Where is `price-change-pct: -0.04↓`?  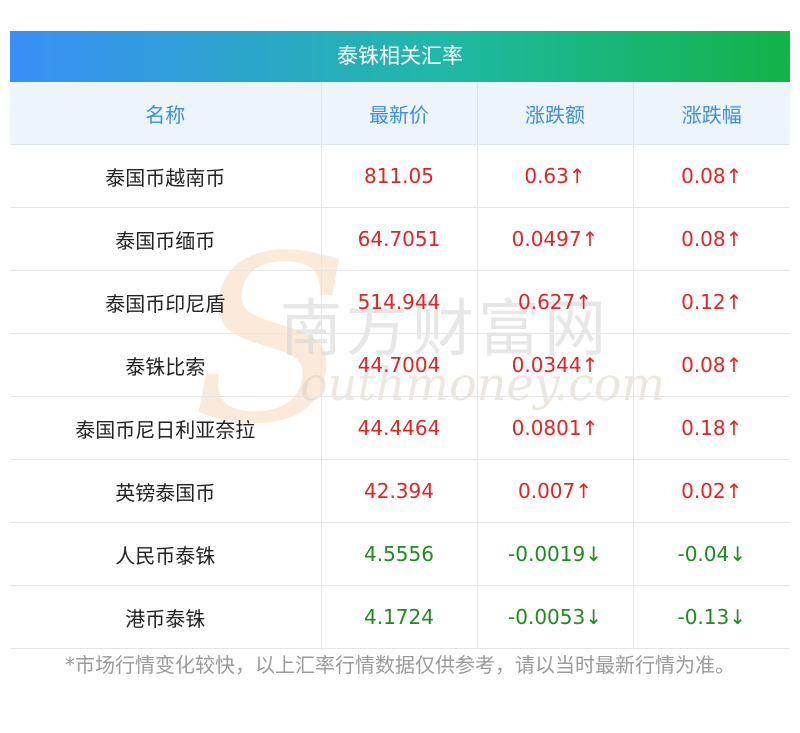
price-change-pct: -0.04↓ is located at coordinates (711, 554).